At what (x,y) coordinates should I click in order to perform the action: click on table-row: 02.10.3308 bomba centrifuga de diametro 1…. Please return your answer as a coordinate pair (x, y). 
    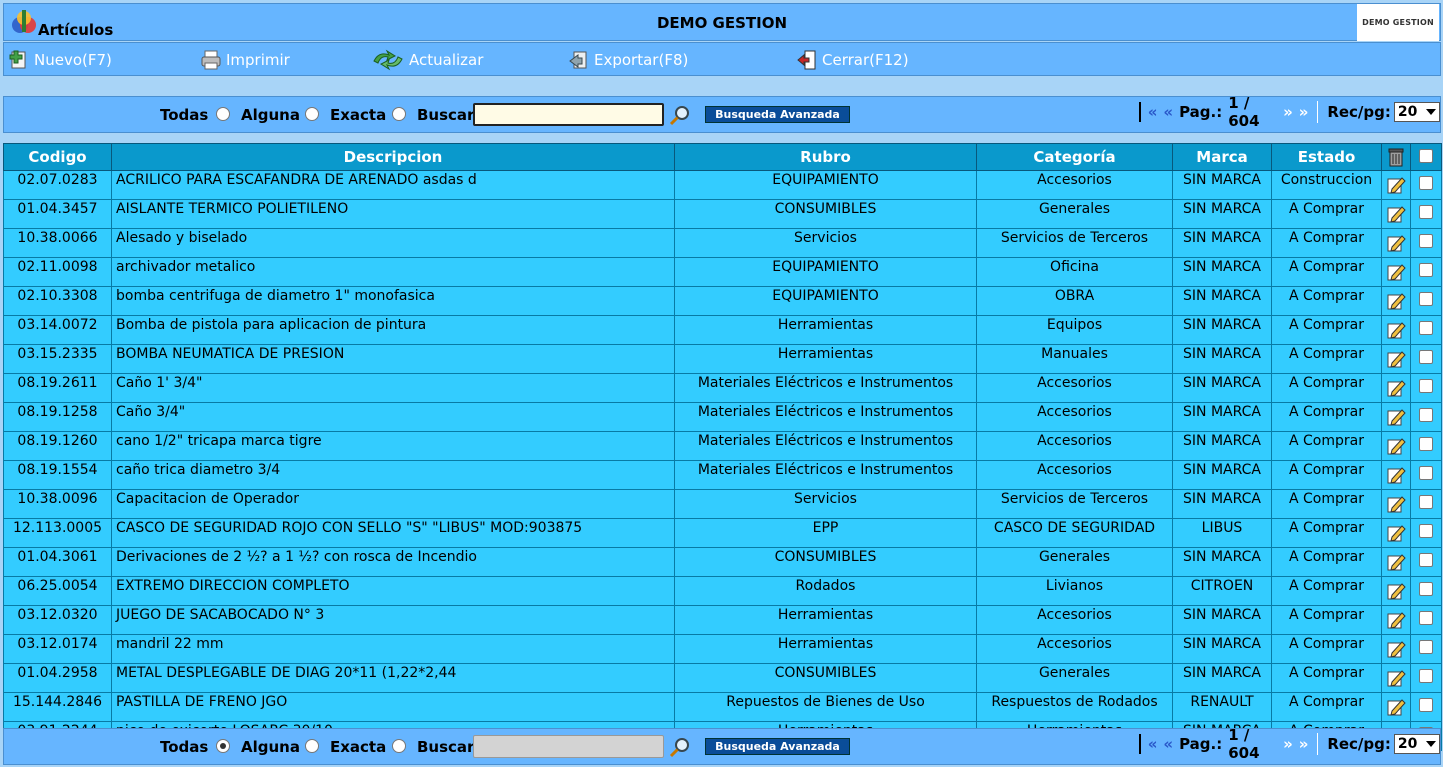
    Looking at the image, I should click on (722, 301).